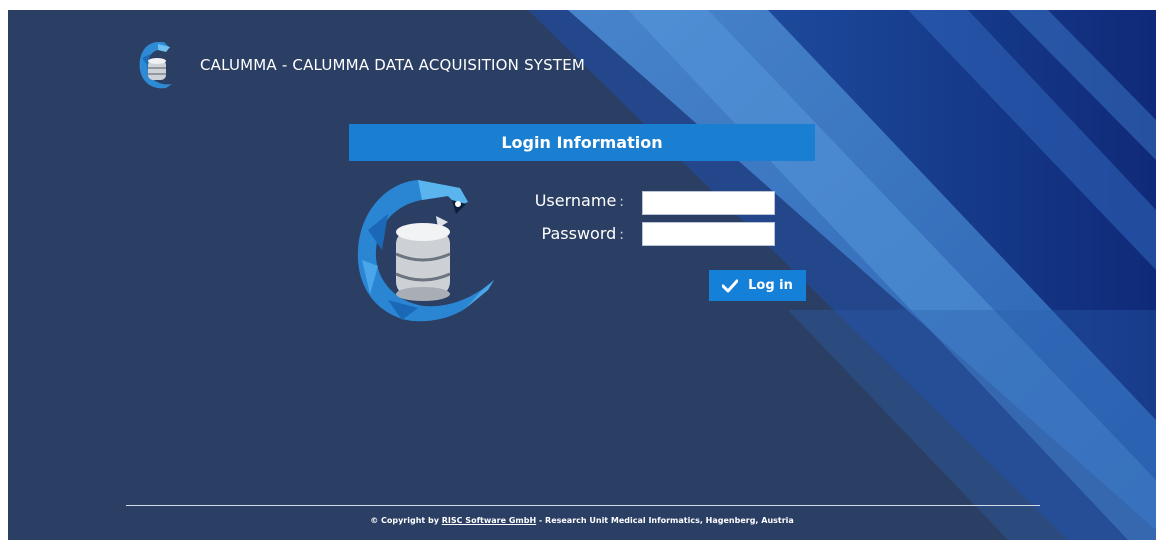 The image size is (1156, 540). I want to click on check-icon, so click(730, 285).